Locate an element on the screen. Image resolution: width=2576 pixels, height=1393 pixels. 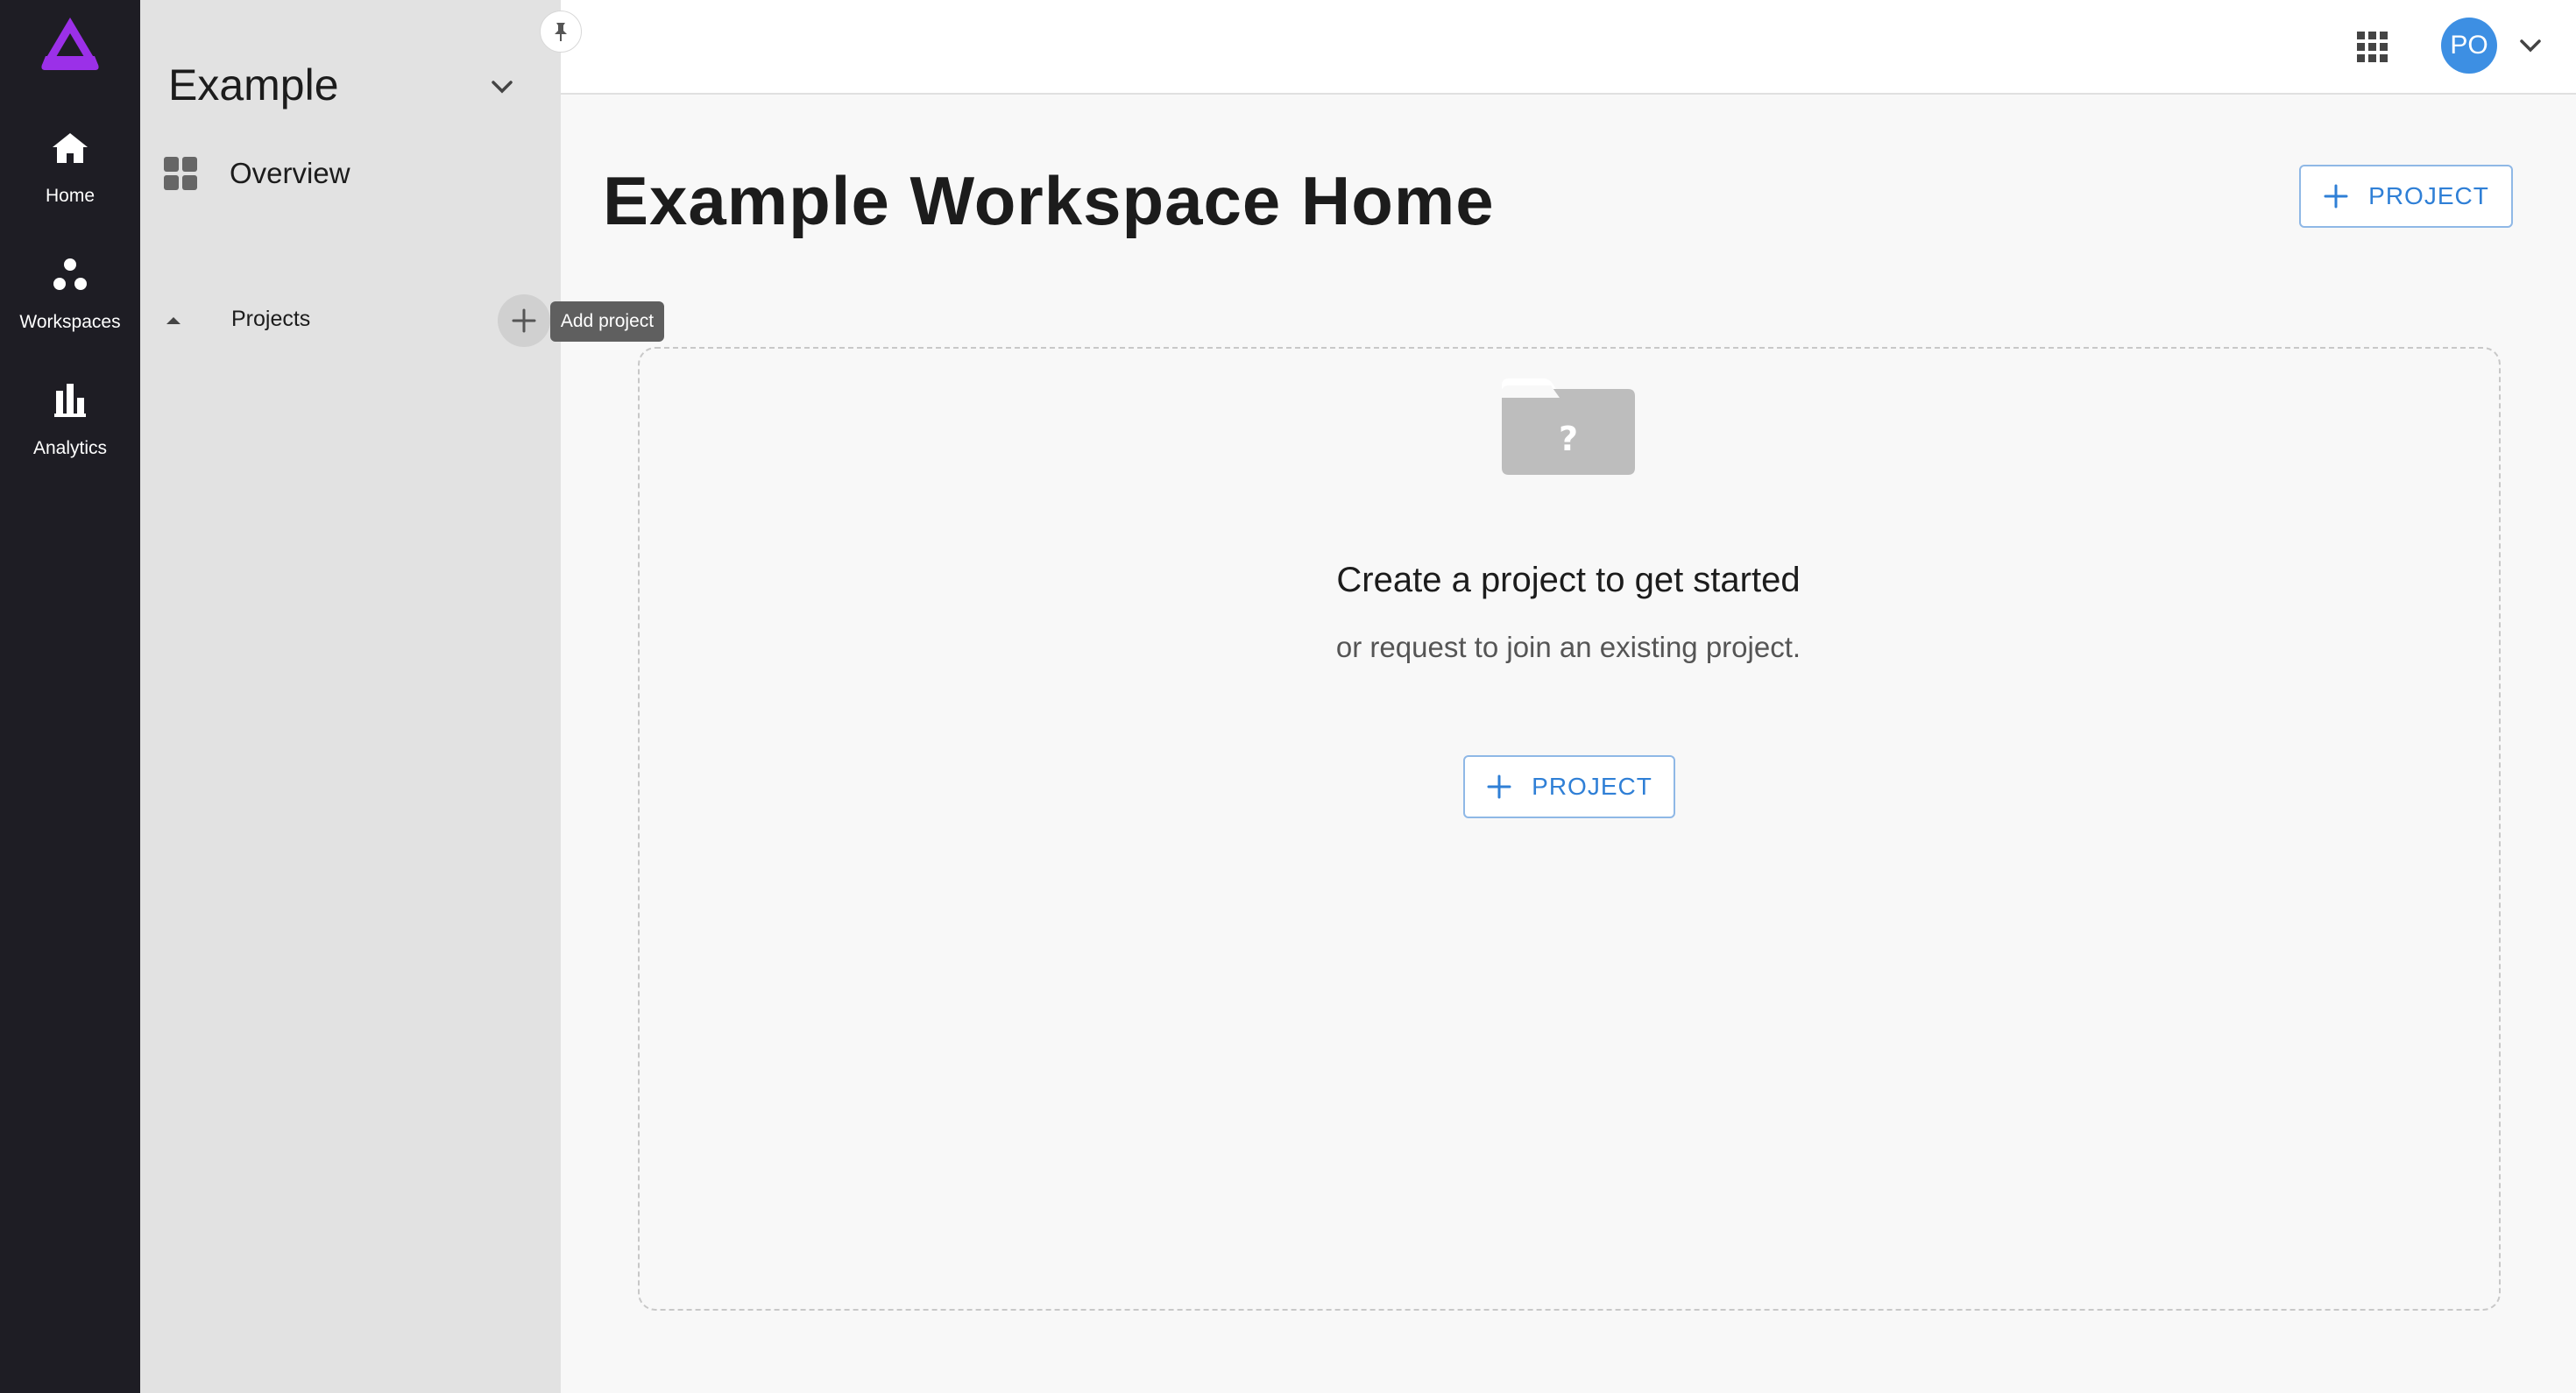
add-project-button is located at coordinates (524, 321).